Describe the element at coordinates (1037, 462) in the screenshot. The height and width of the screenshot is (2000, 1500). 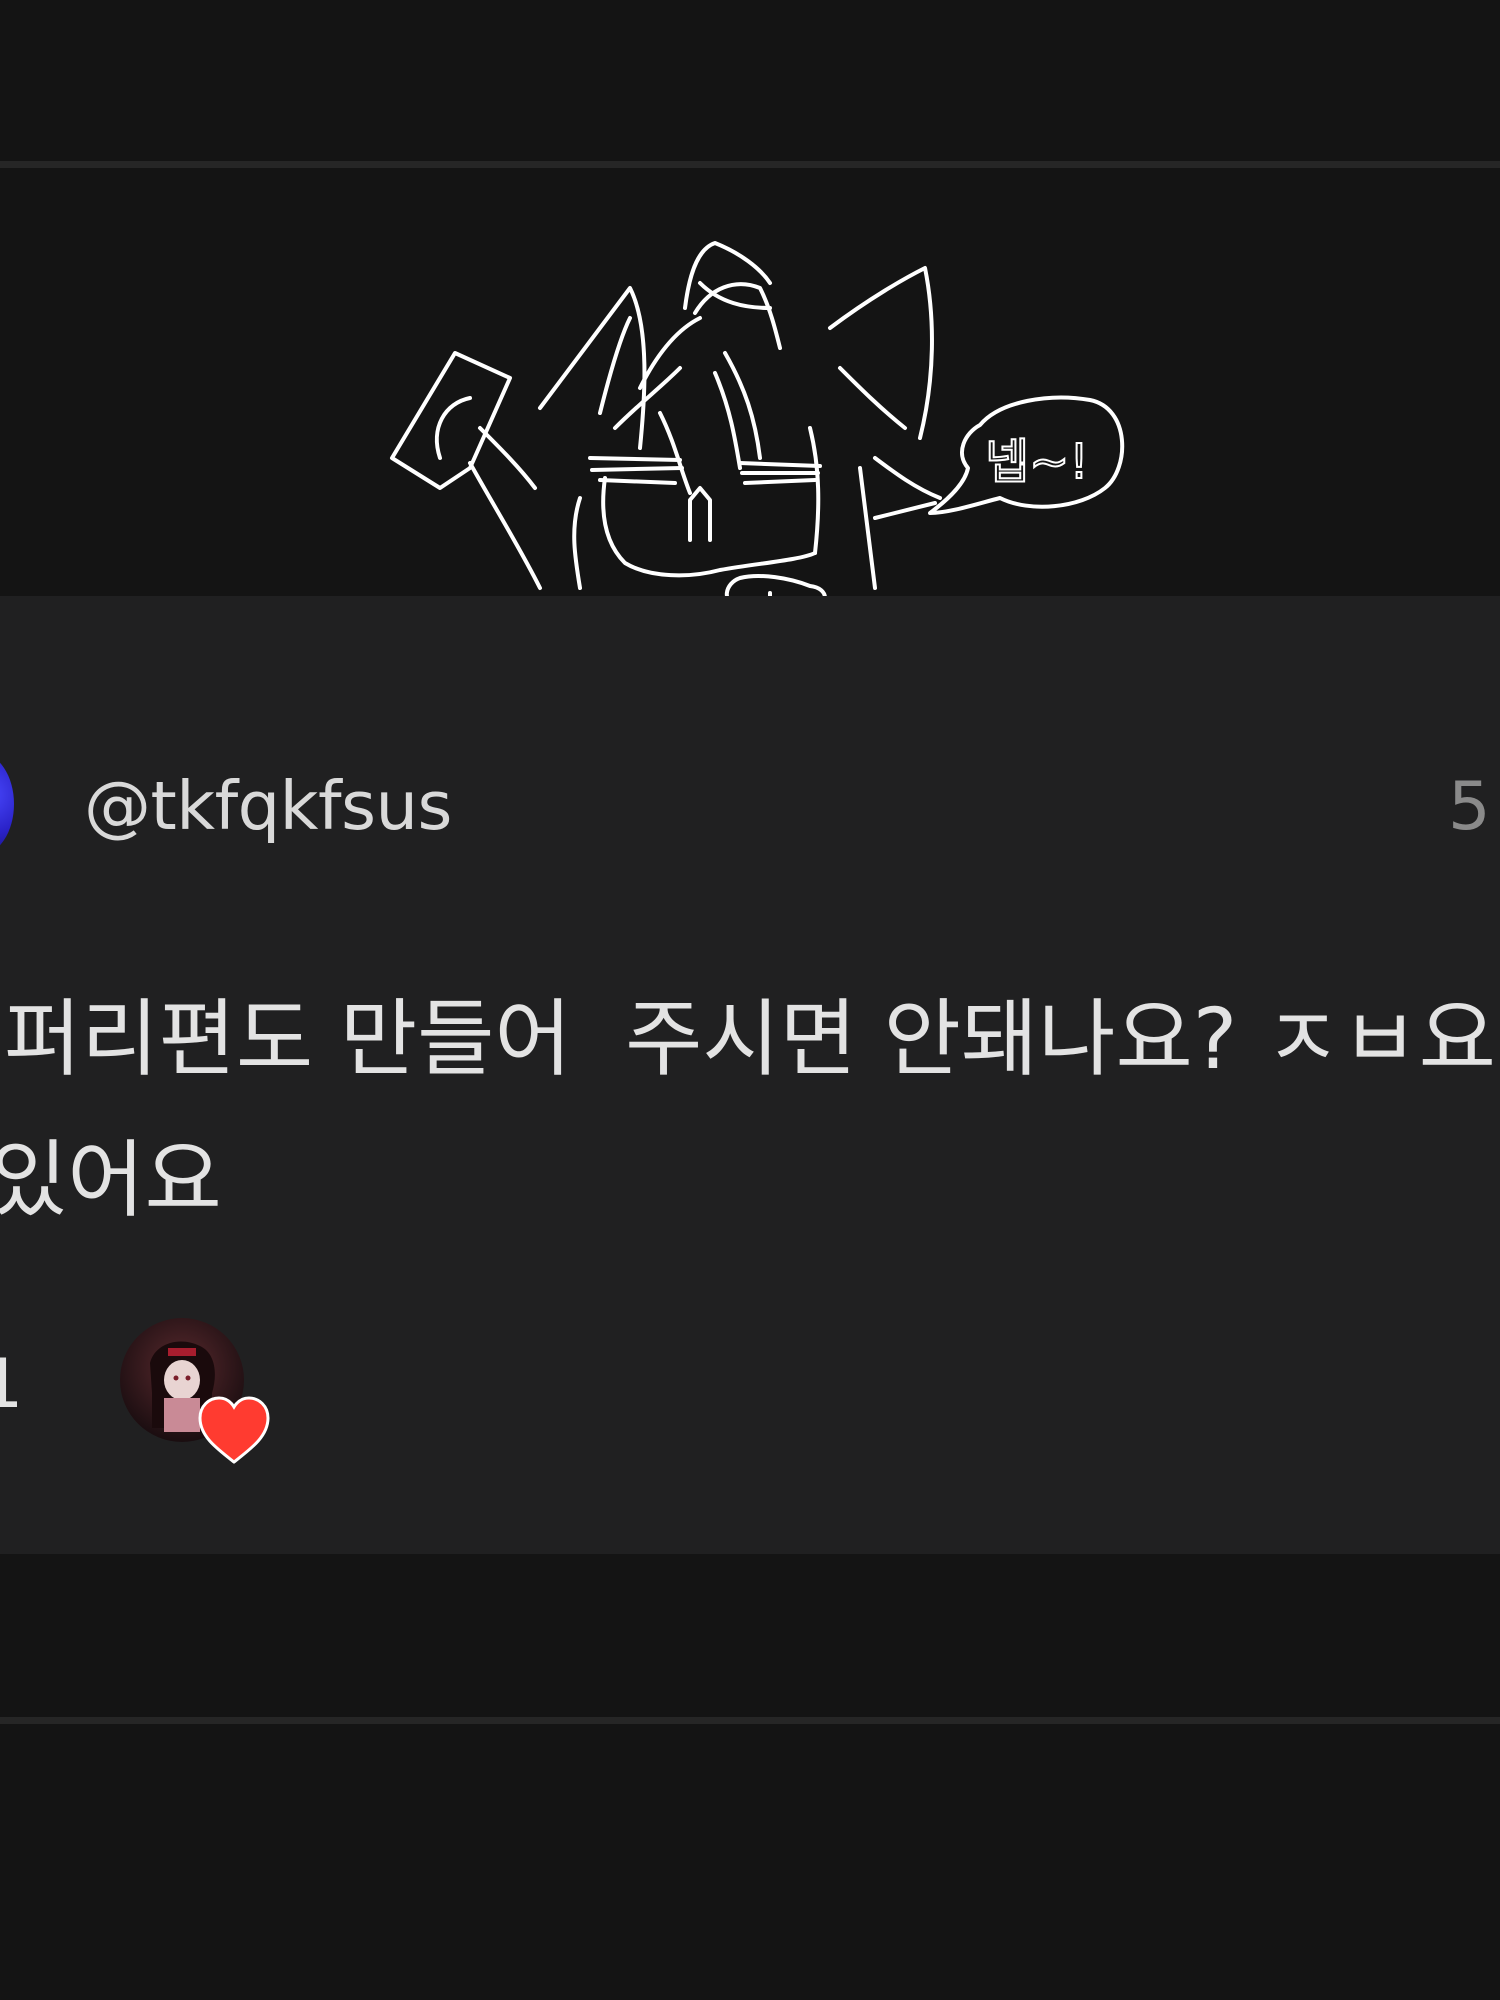
I see `speech-bubble-text: 넵~!` at that location.